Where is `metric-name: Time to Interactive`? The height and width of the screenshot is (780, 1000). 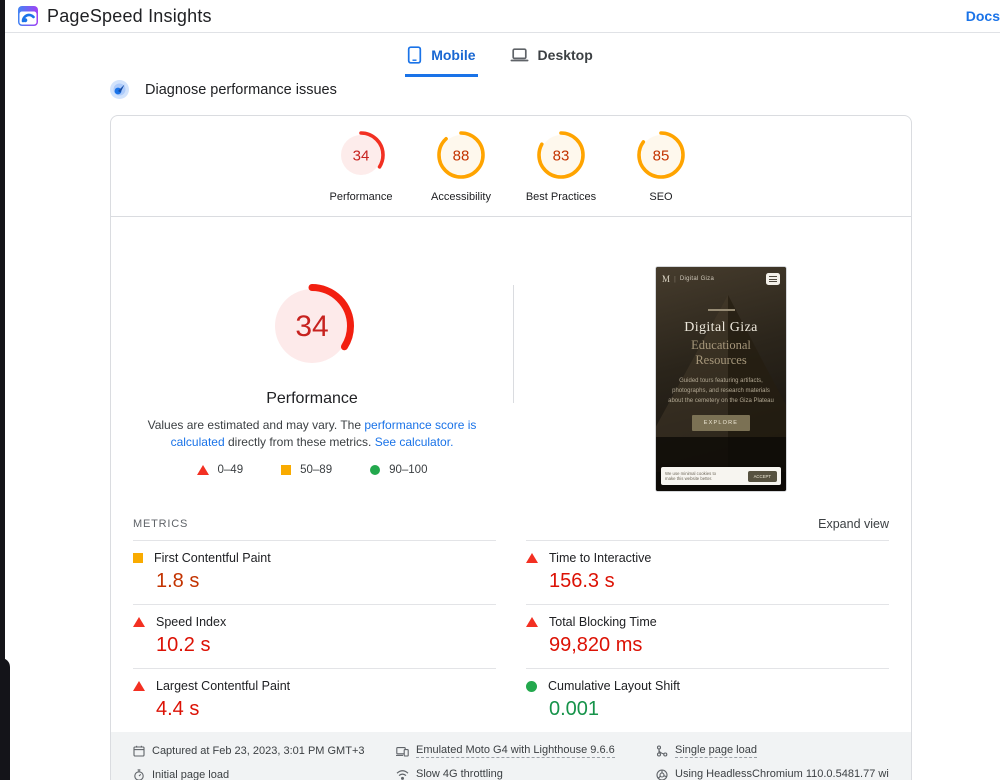 metric-name: Time to Interactive is located at coordinates (600, 558).